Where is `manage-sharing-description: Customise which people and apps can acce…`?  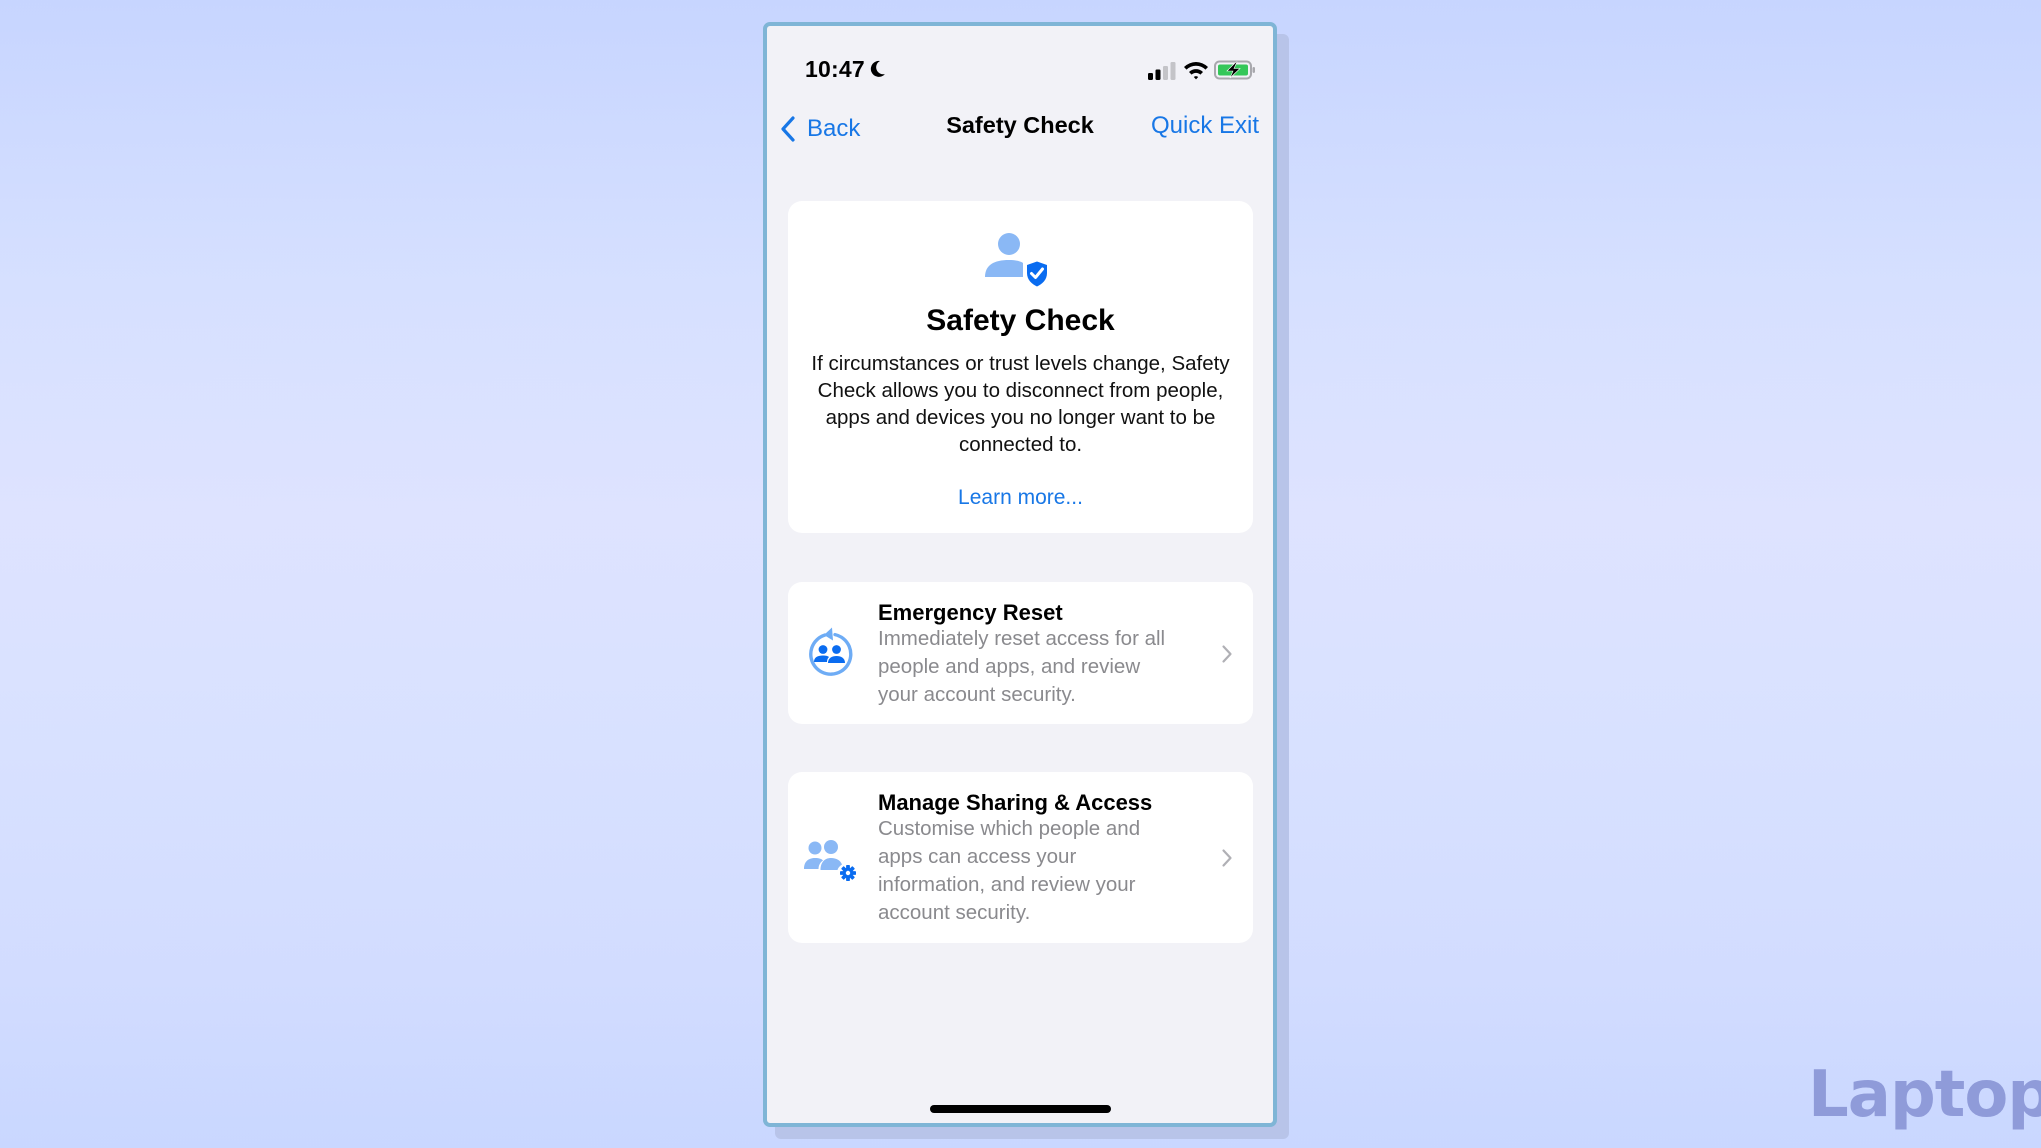
manage-sharing-description: Customise which people and apps can acce… is located at coordinates (1009, 870).